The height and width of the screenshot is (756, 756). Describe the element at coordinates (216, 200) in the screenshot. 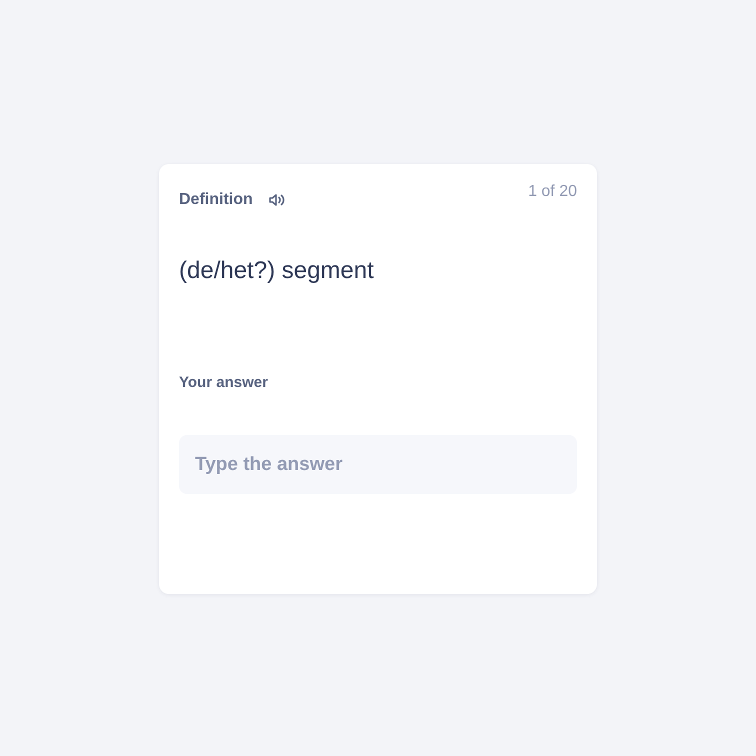

I see `section-label: Definition` at that location.